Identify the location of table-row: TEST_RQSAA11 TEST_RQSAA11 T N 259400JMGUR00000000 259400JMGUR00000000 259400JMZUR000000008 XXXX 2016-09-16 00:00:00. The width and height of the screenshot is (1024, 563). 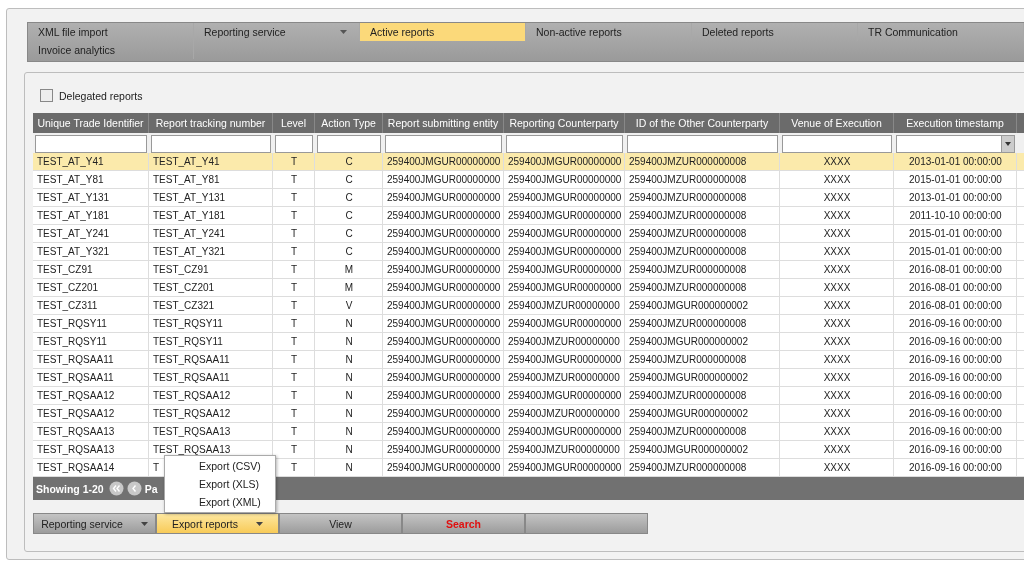
(528, 360).